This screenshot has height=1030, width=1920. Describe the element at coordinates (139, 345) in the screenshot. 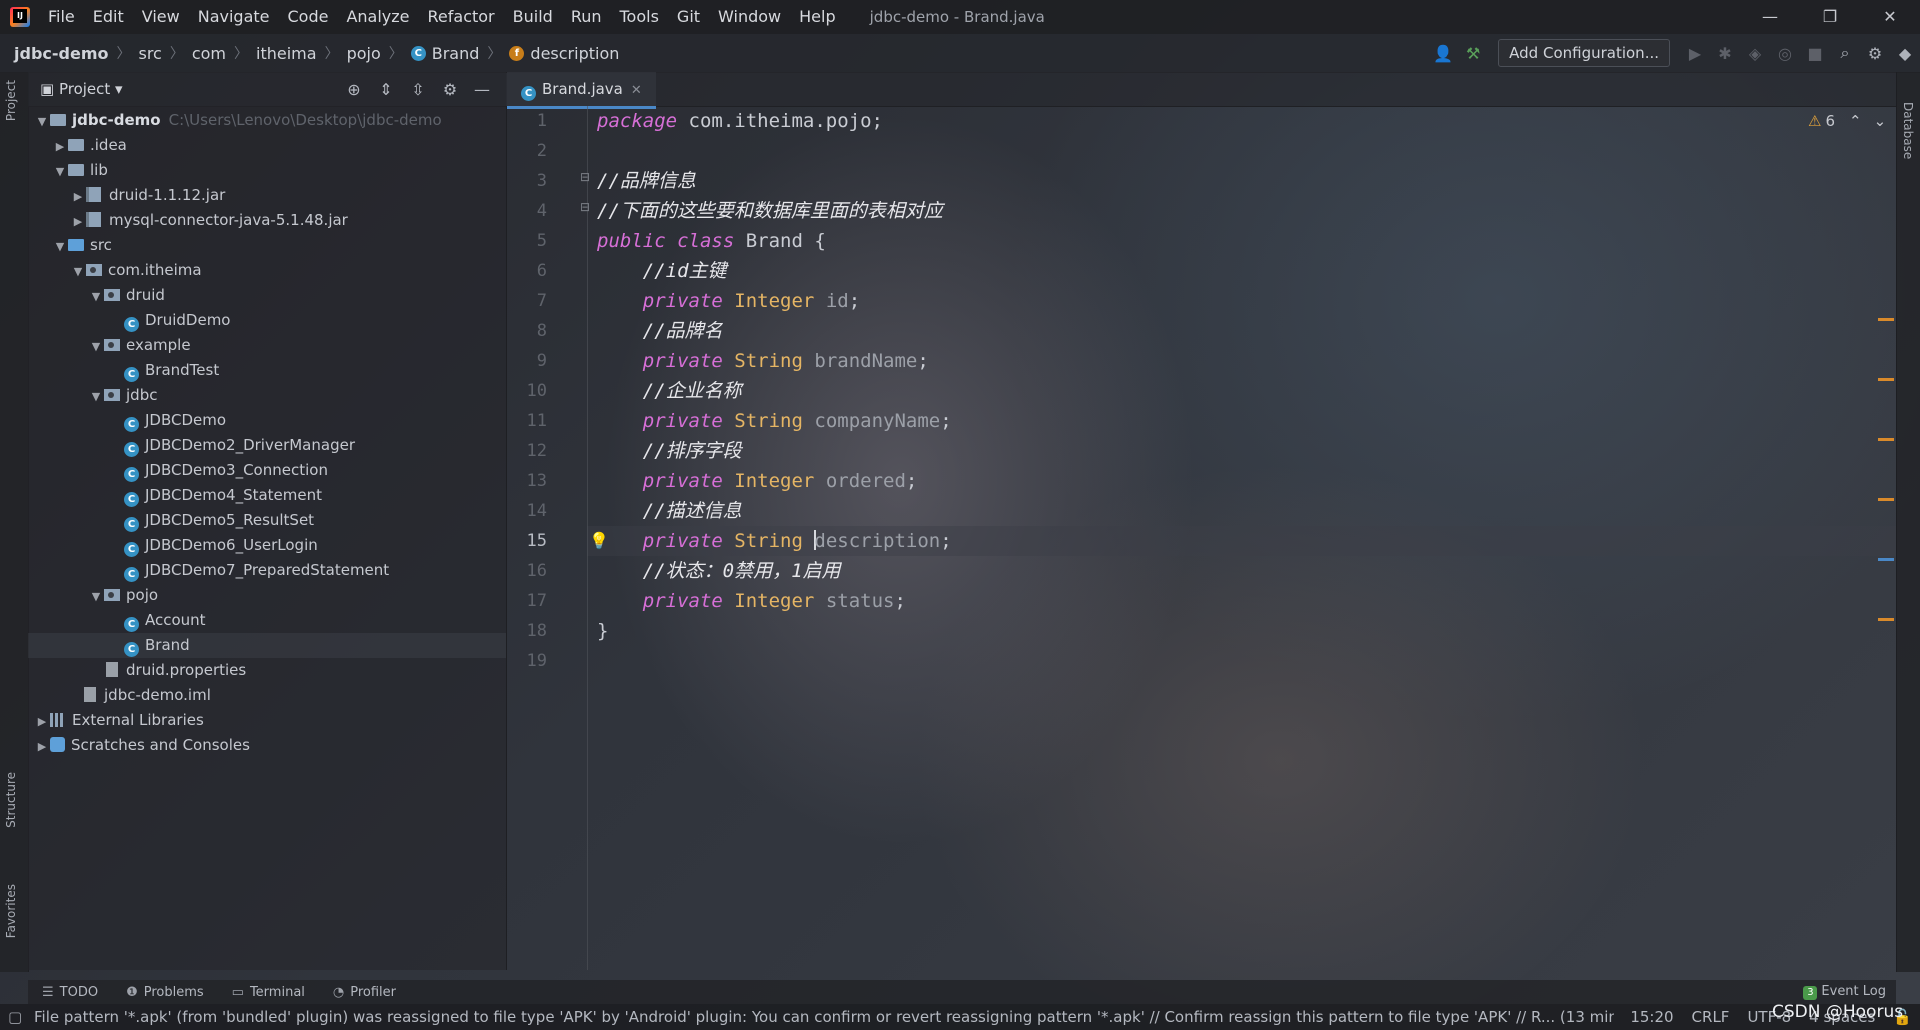

I see `tree-item-example: ▼ example` at that location.